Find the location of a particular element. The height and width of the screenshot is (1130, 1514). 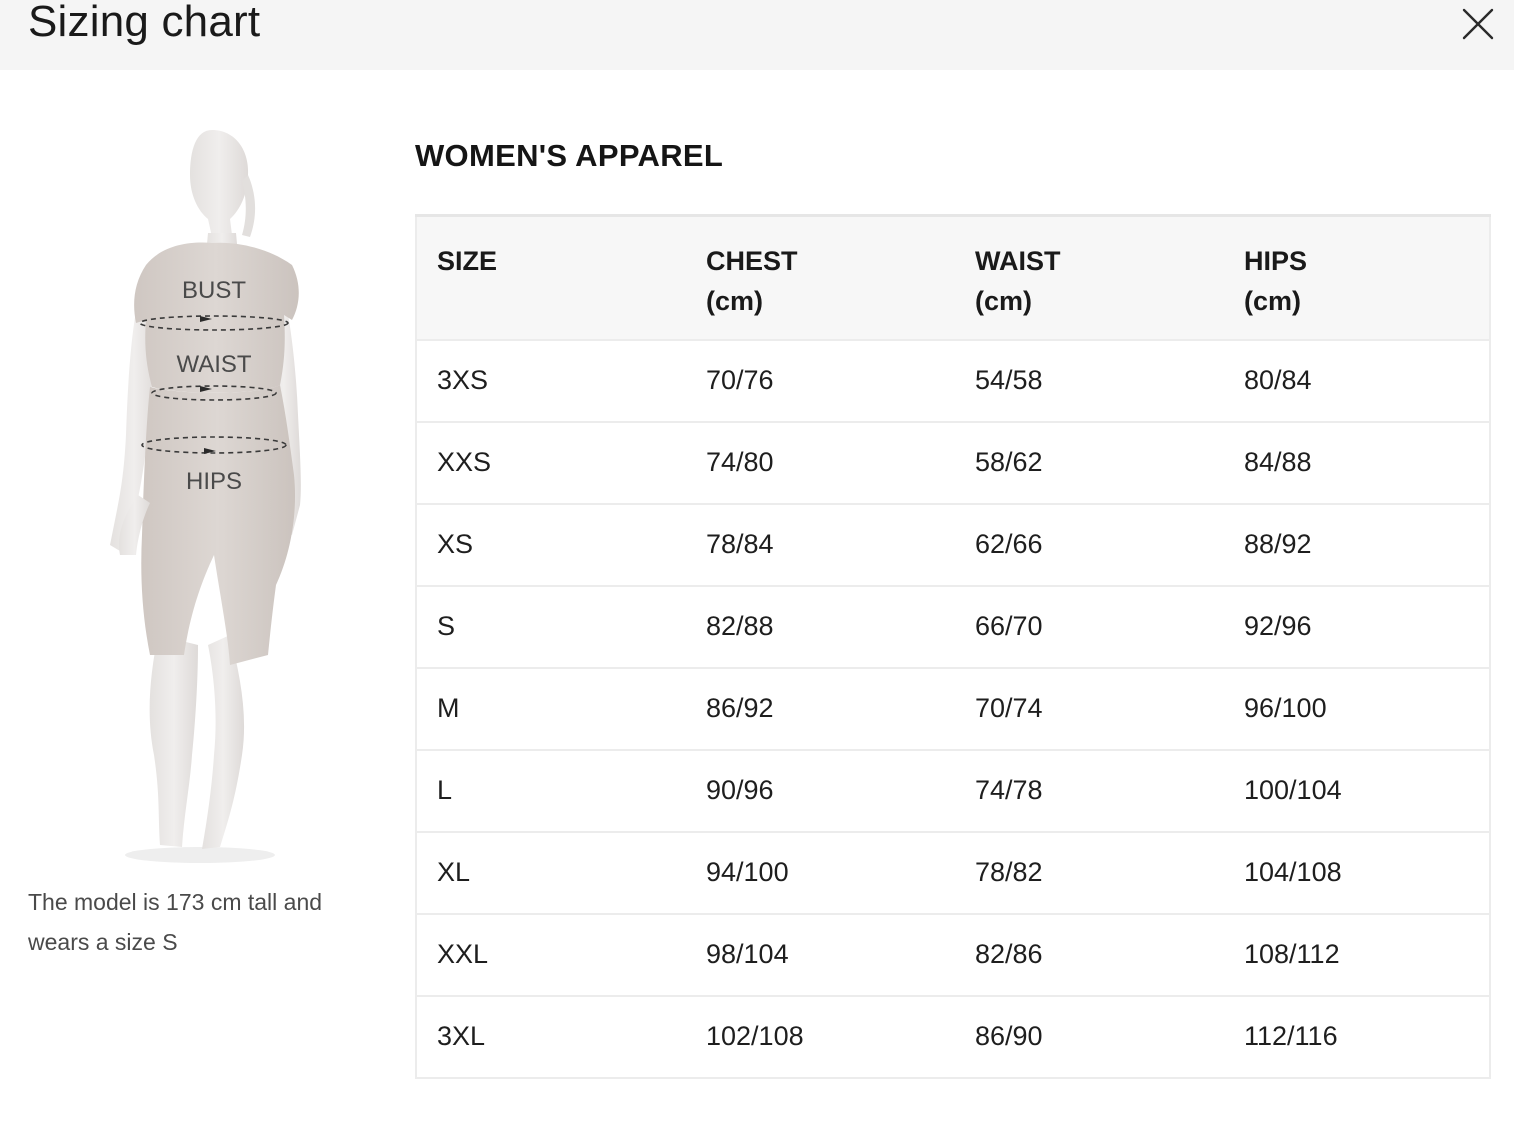

cell-size: XL is located at coordinates (454, 872).